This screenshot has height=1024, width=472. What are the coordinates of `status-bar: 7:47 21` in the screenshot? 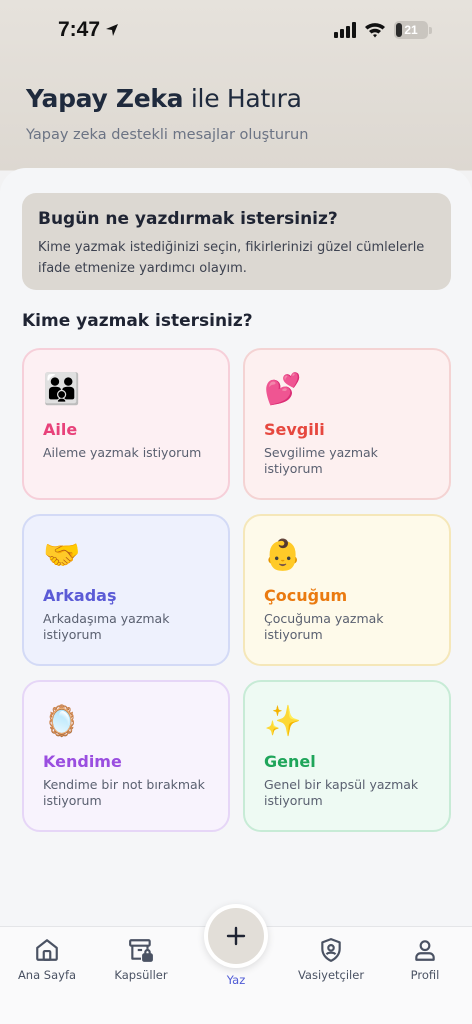 It's located at (236, 30).